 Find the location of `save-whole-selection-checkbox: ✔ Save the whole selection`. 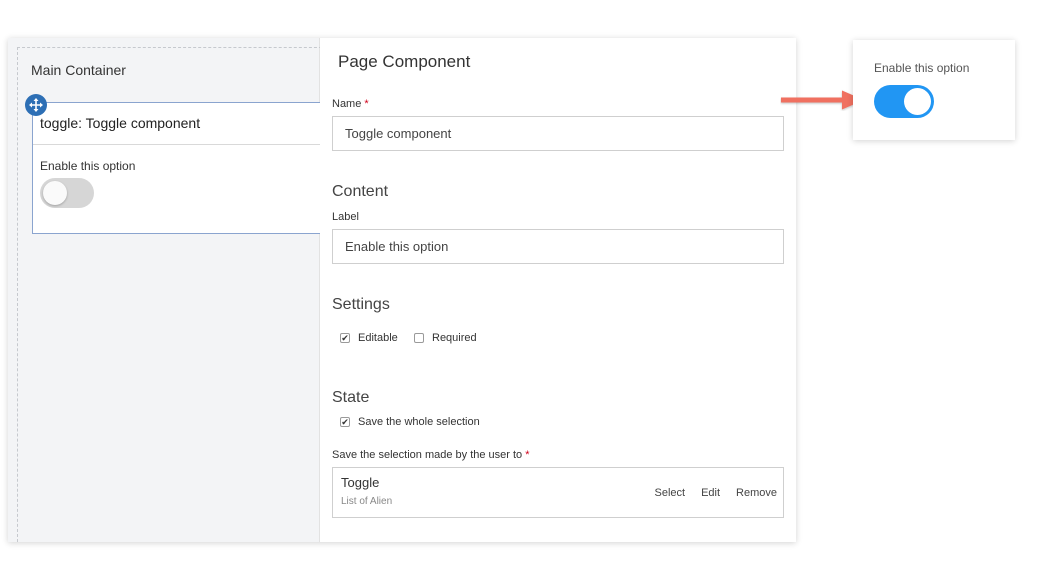

save-whole-selection-checkbox: ✔ Save the whole selection is located at coordinates (410, 422).